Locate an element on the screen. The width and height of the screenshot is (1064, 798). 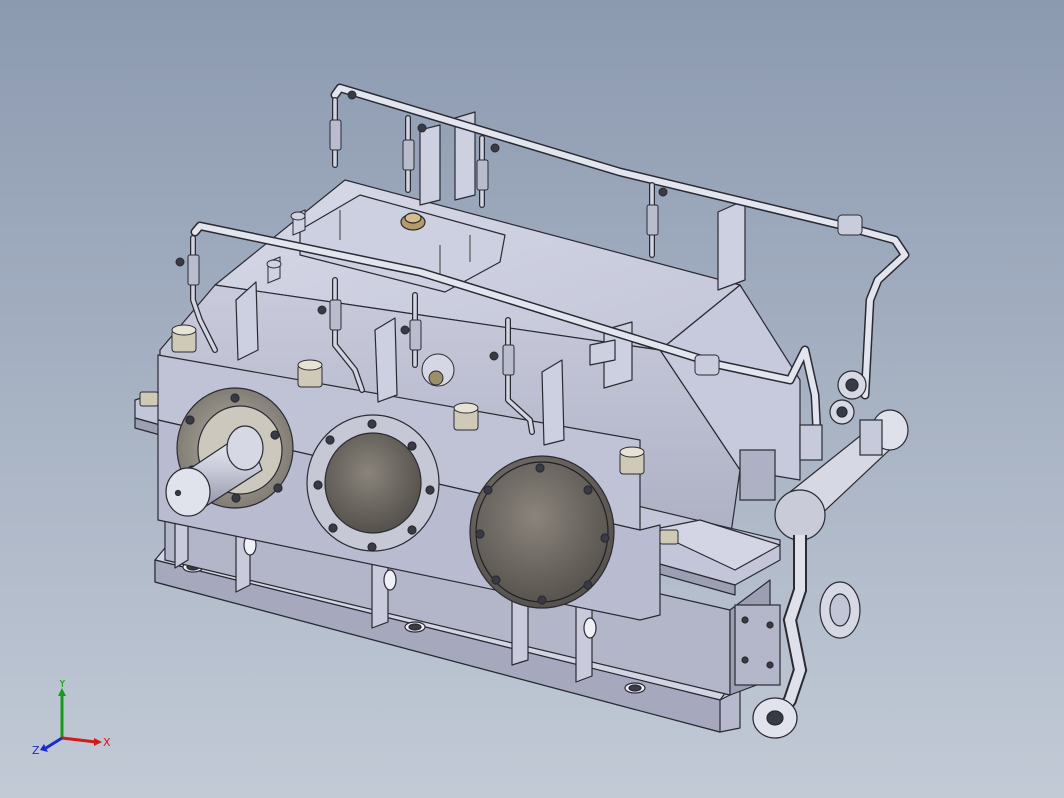
x-axis-line is located at coordinates (79, 740).